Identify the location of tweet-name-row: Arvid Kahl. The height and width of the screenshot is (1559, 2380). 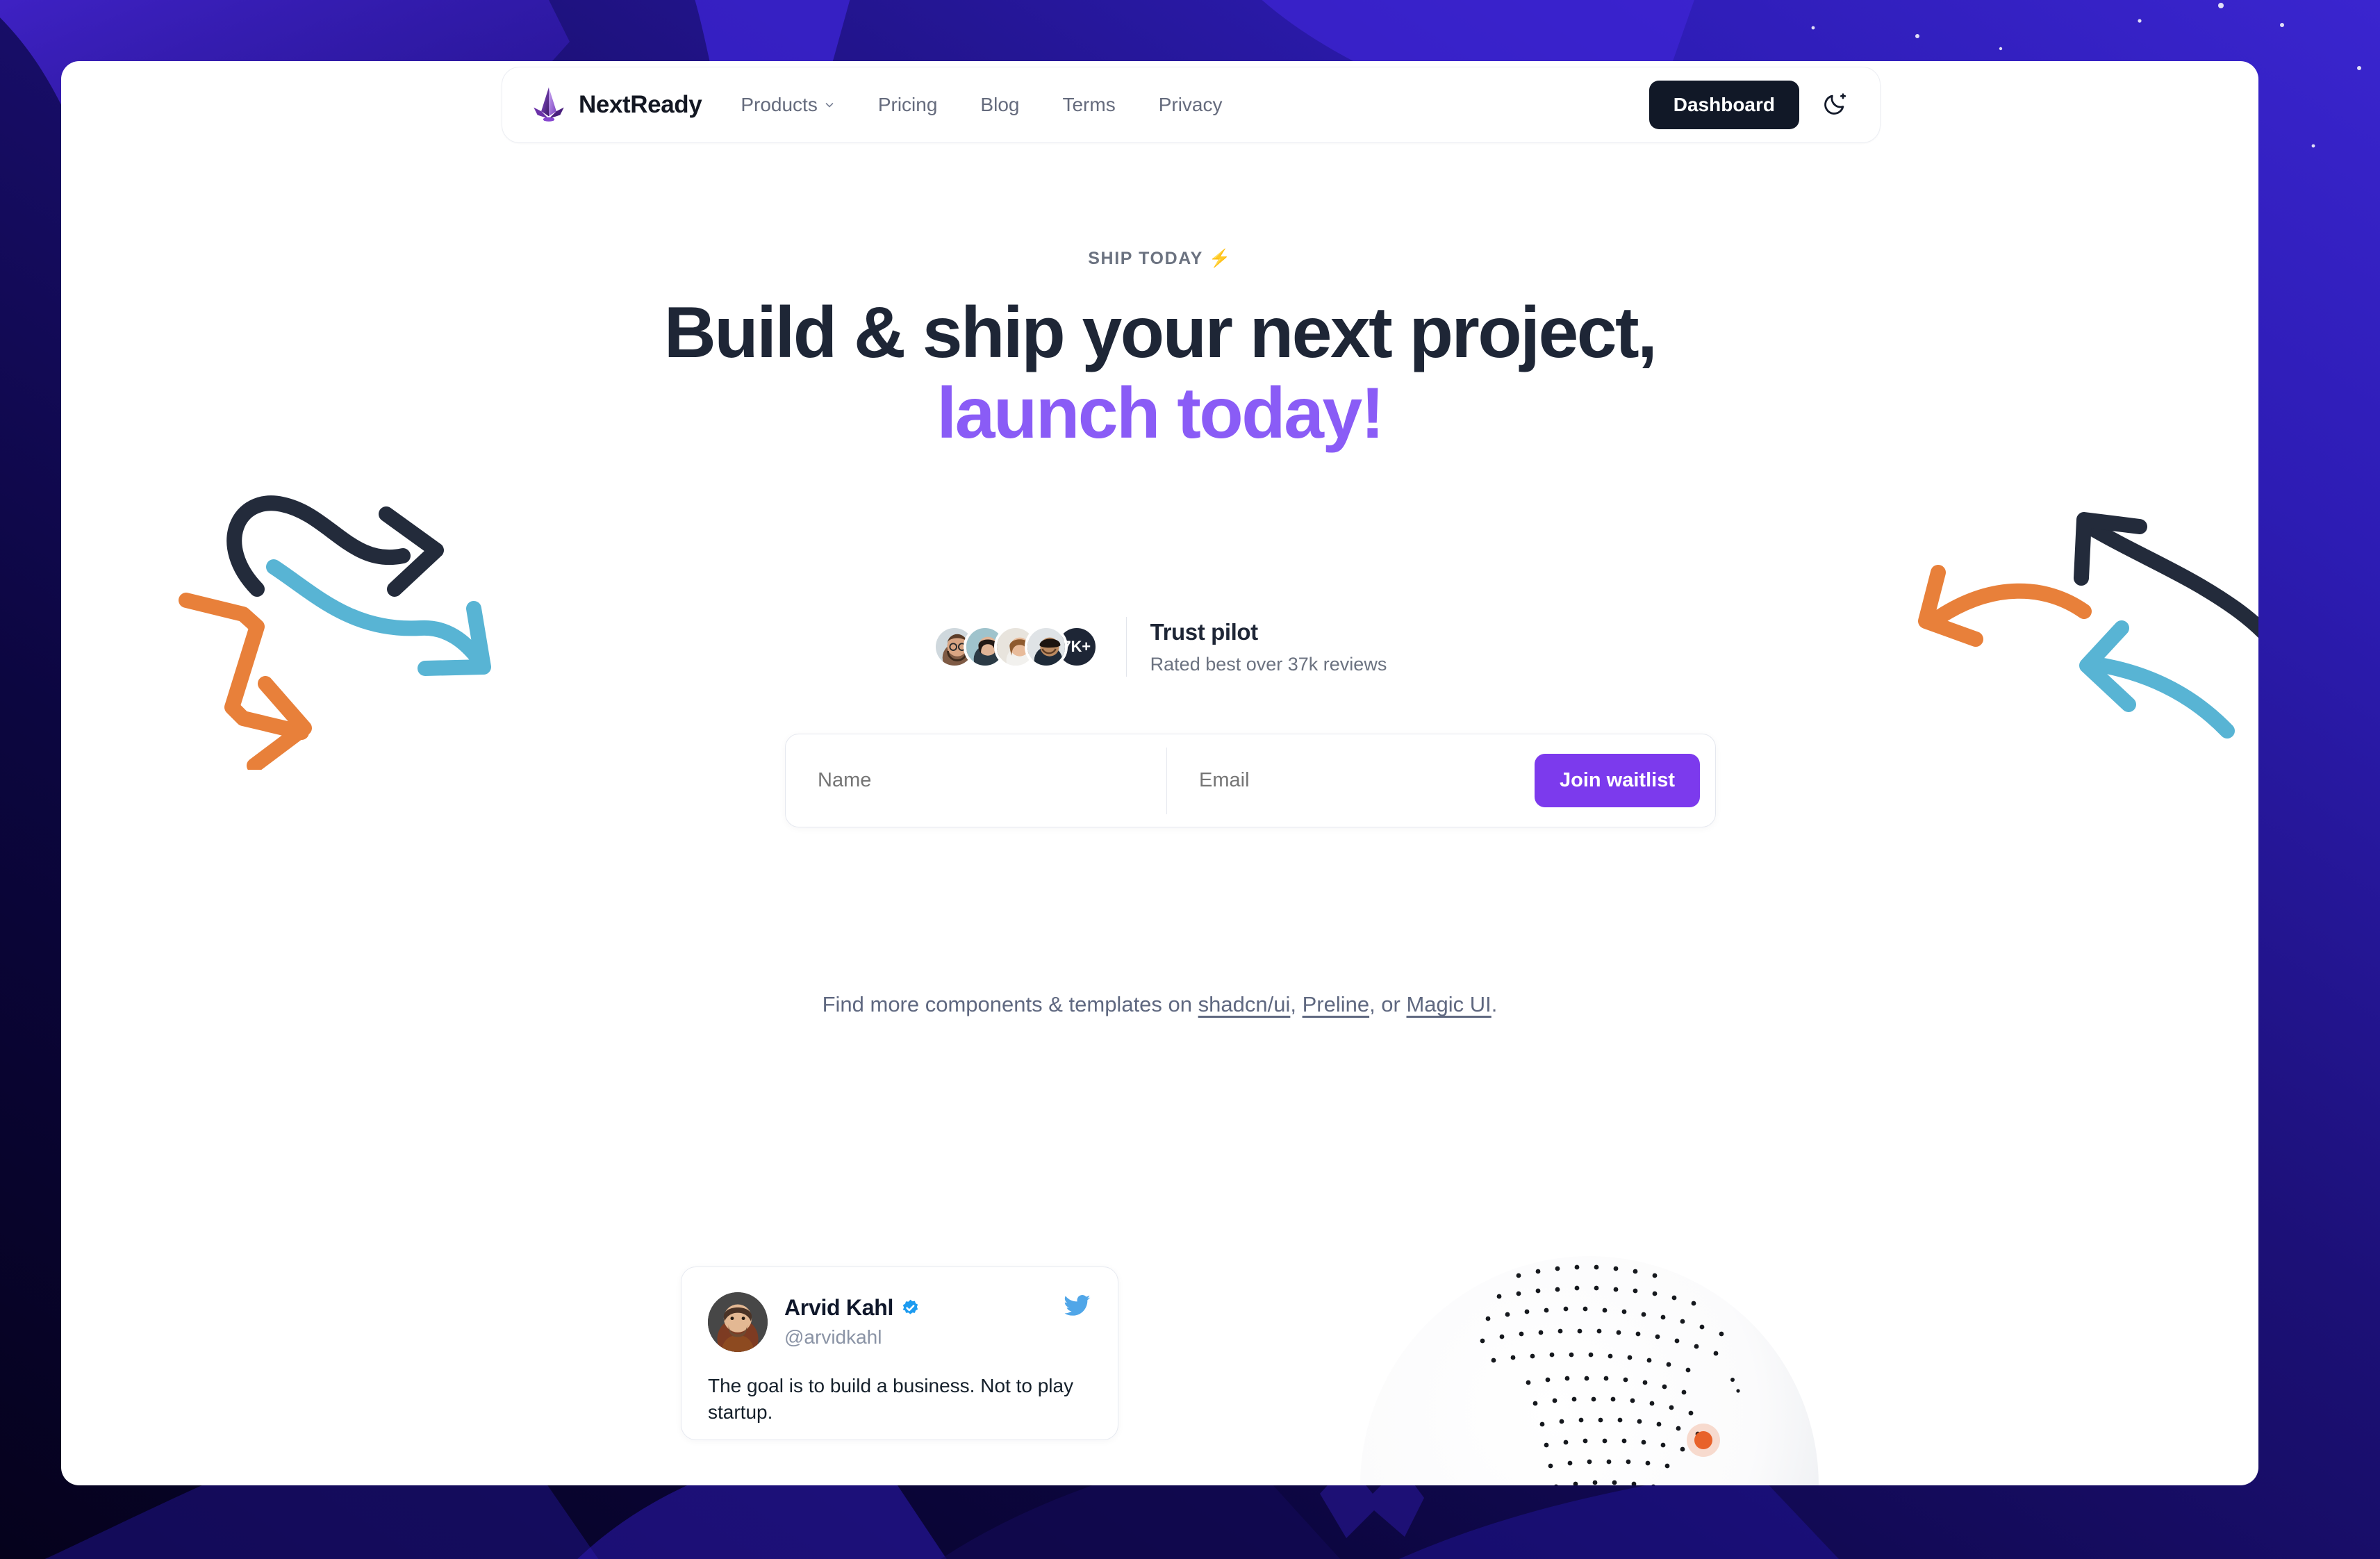
(852, 1308).